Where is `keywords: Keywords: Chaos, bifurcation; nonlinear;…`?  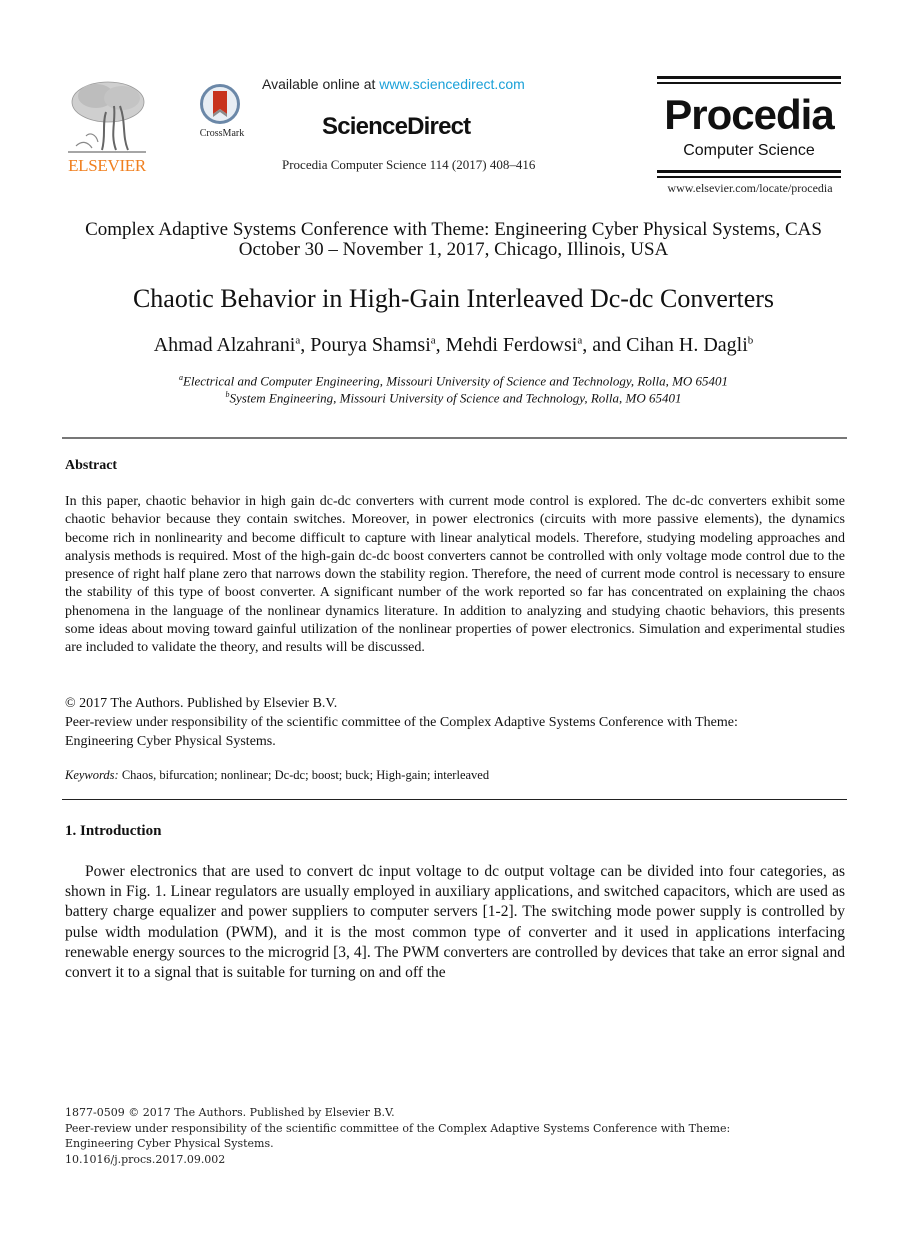 keywords: Keywords: Chaos, bifurcation; nonlinear;… is located at coordinates (277, 775).